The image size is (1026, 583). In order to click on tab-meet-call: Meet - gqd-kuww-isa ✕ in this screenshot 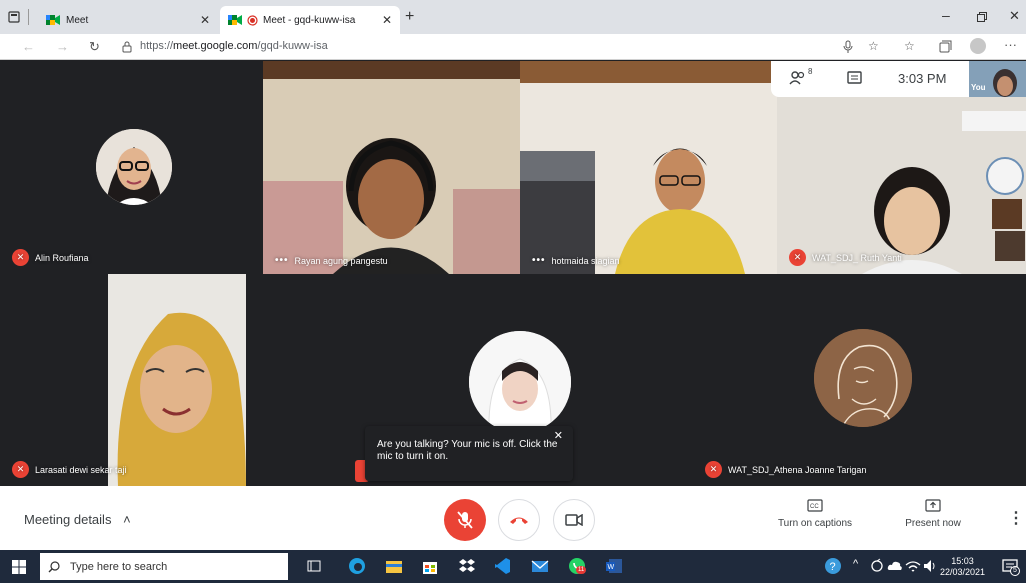, I will do `click(310, 20)`.